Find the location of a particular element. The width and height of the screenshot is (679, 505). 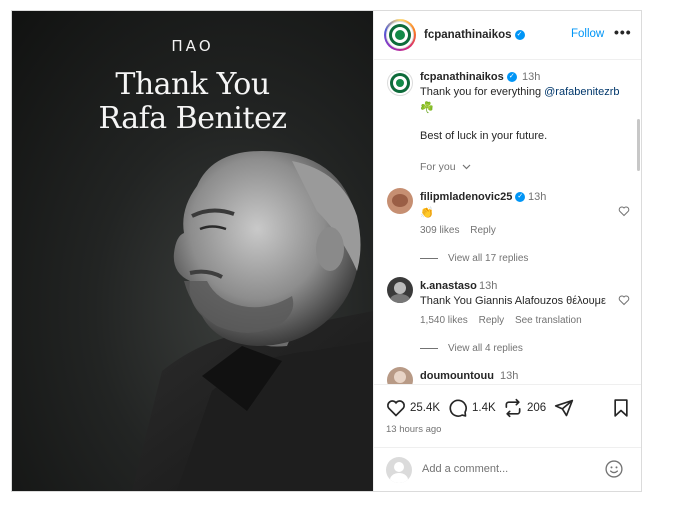

brand-mark: ΠΑΟ is located at coordinates (192, 46).